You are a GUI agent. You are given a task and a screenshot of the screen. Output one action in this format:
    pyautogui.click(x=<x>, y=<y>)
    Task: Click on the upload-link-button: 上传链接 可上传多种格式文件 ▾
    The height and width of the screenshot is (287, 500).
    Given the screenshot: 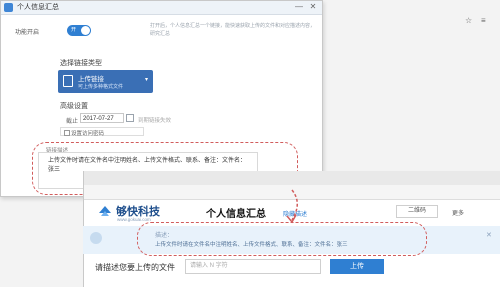 What is the action you would take?
    pyautogui.click(x=105, y=81)
    